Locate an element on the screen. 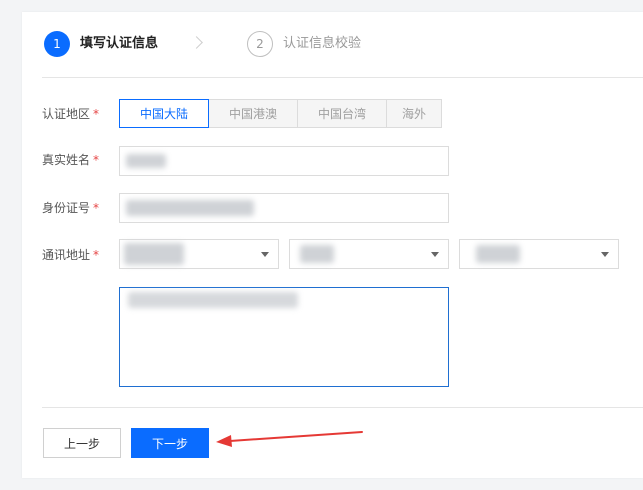 The image size is (643, 490). region-tab-overseas: 海外 is located at coordinates (414, 113).